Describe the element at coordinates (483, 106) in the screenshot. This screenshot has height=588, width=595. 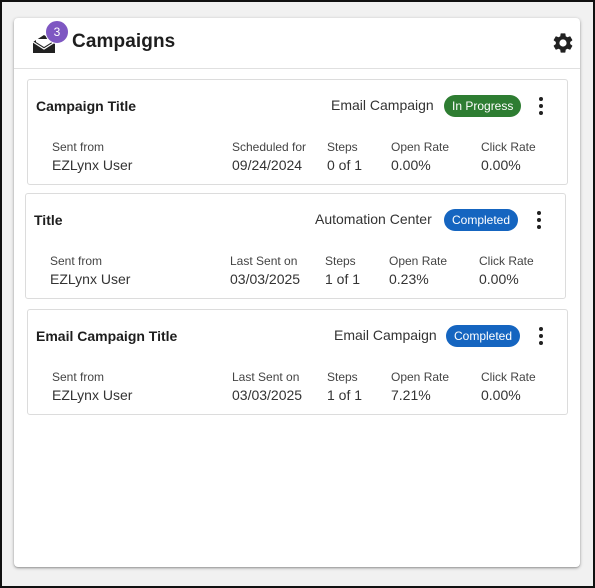
I see `status-badge: In Progress` at that location.